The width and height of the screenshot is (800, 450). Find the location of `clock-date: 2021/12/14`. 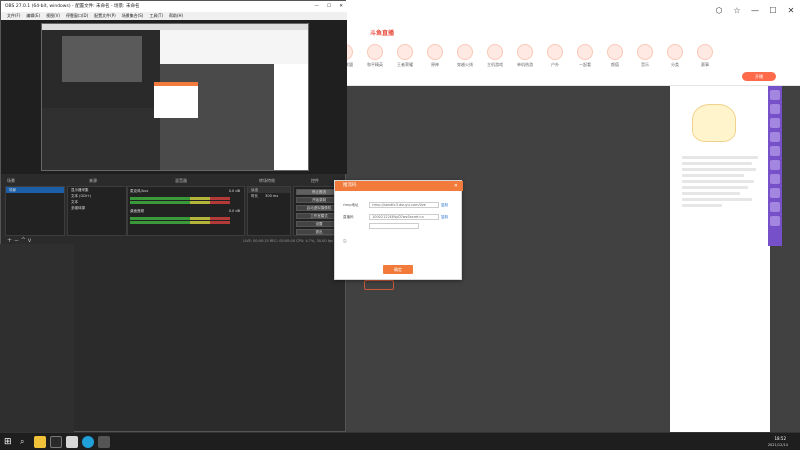

clock-date: 2021/12/14 is located at coordinates (778, 445).